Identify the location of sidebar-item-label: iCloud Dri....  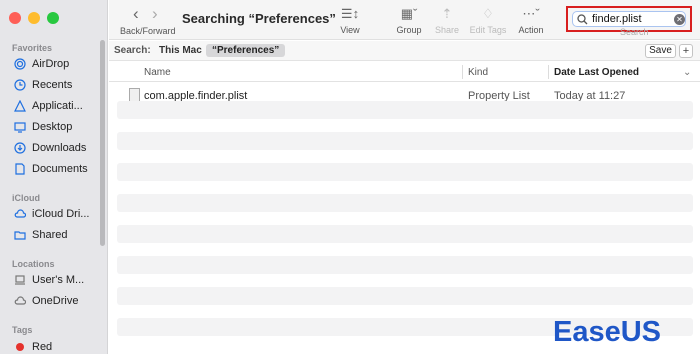
(61, 214).